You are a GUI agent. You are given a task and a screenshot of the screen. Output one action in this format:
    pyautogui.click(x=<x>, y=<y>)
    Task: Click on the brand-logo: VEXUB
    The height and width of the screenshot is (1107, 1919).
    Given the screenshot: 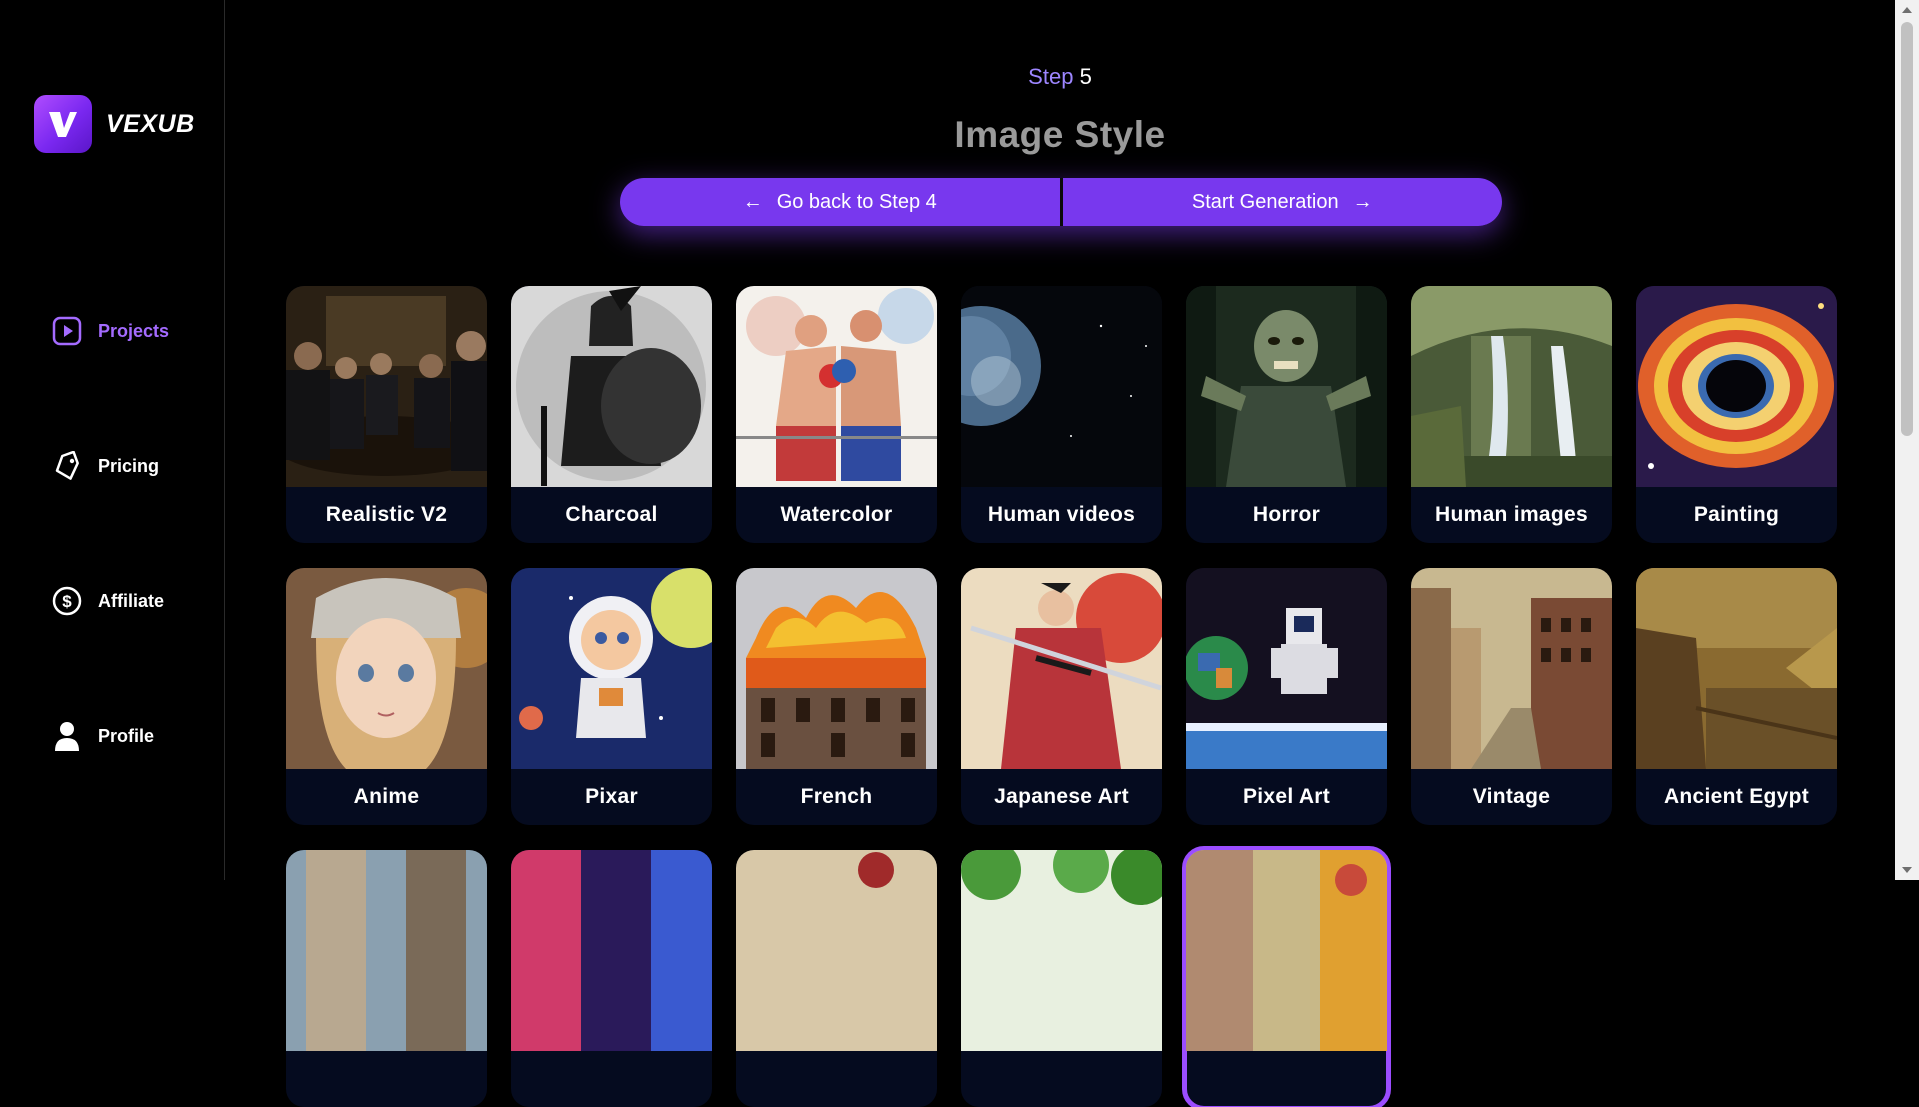 What is the action you would take?
    pyautogui.click(x=114, y=124)
    